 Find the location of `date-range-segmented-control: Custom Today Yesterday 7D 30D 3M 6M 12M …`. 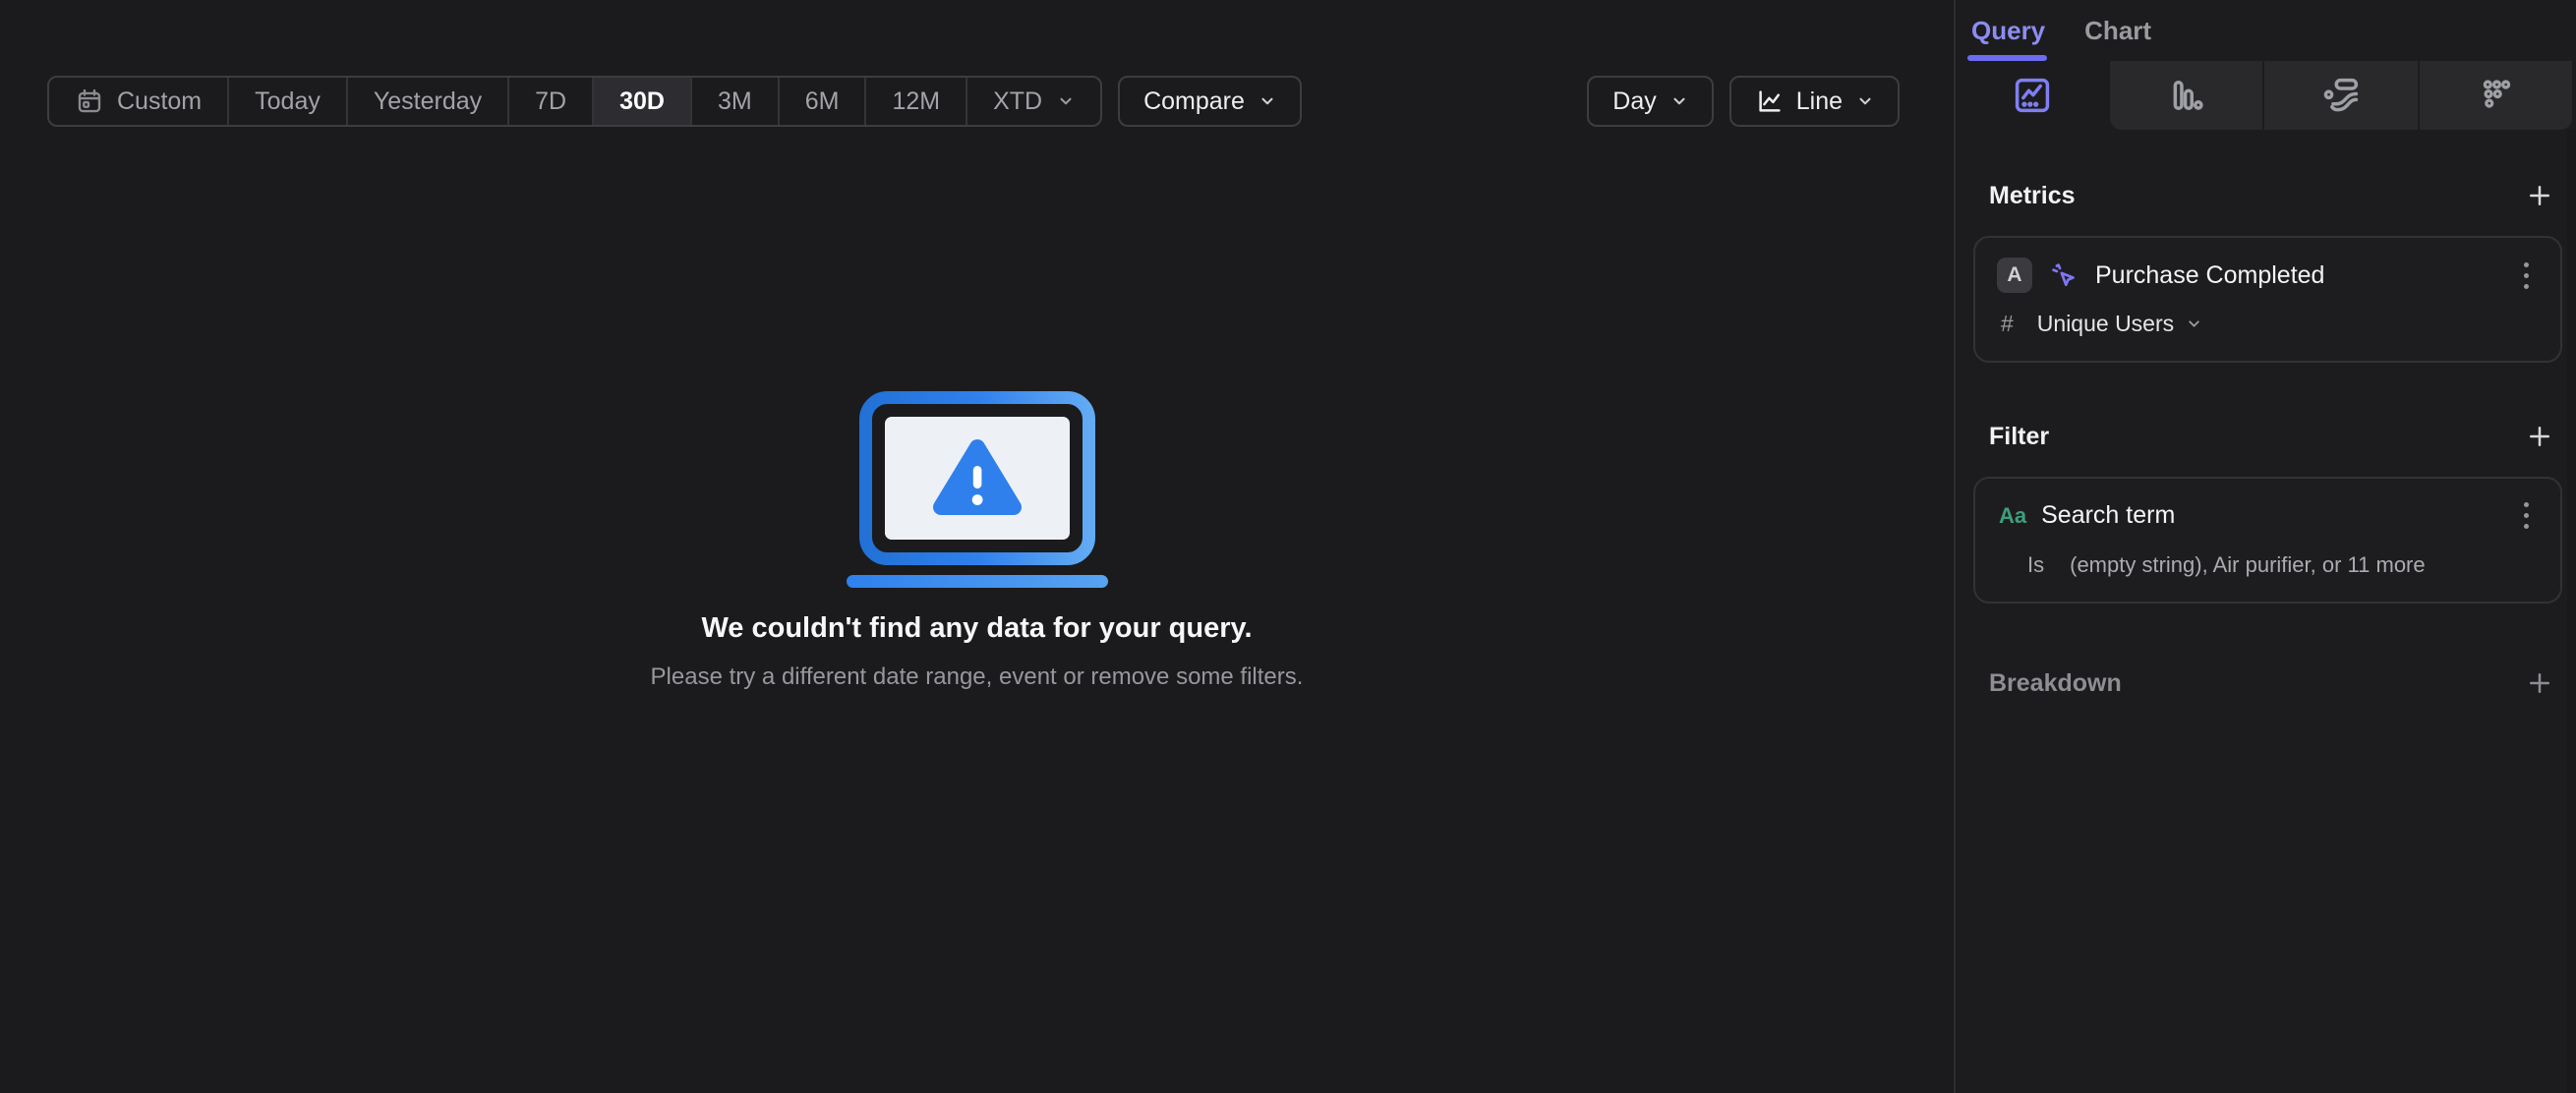

date-range-segmented-control: Custom Today Yesterday 7D 30D 3M 6M 12M … is located at coordinates (575, 101).